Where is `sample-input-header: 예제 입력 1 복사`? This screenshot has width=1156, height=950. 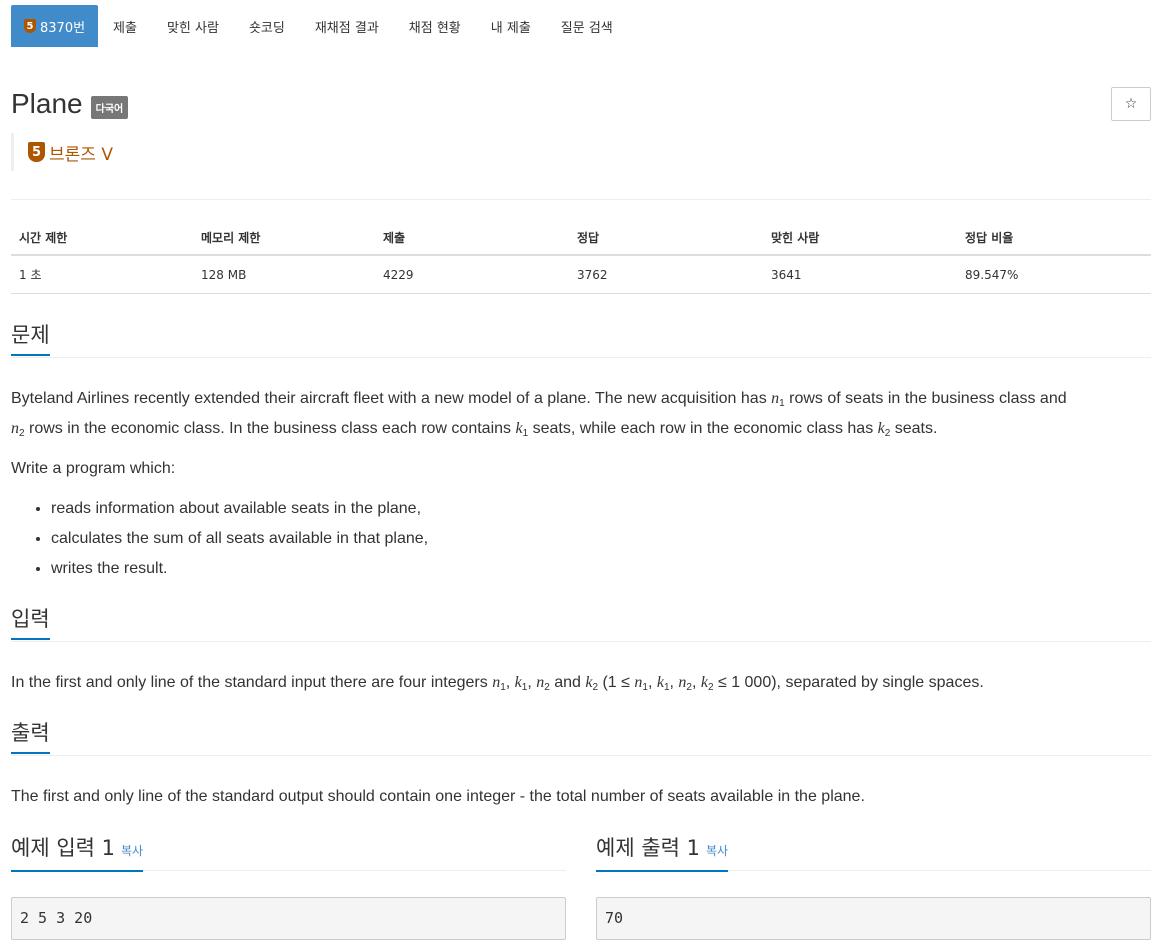
sample-input-header: 예제 입력 1 복사 is located at coordinates (288, 853).